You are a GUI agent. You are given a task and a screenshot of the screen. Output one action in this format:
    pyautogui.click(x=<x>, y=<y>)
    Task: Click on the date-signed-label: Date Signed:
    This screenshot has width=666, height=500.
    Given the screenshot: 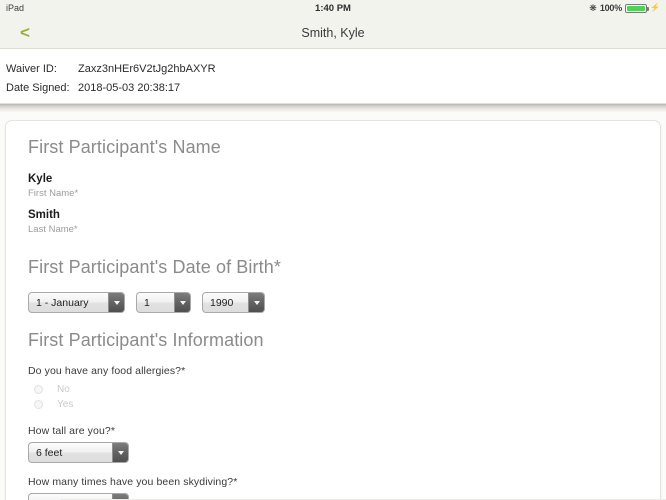 What is the action you would take?
    pyautogui.click(x=38, y=88)
    